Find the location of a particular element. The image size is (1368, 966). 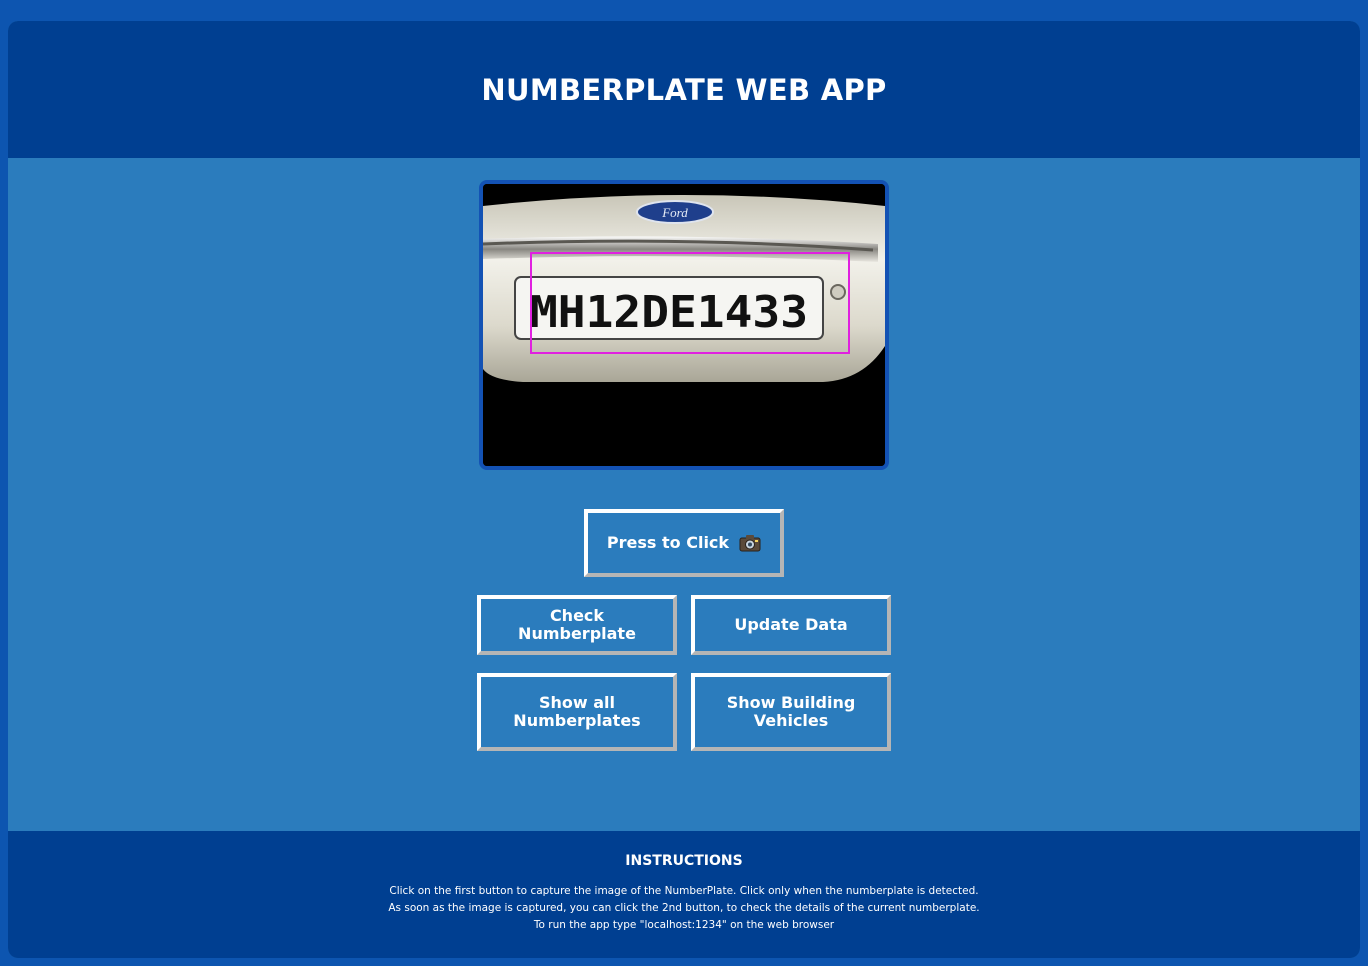

check-numberplate-button: Check Numberplate is located at coordinates (577, 625).